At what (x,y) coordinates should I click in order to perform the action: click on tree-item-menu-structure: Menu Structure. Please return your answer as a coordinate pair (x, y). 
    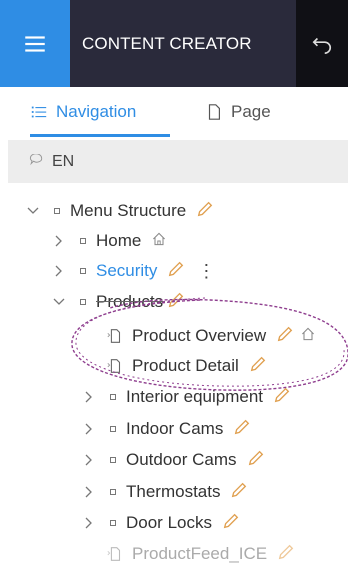
    Looking at the image, I should click on (174, 211).